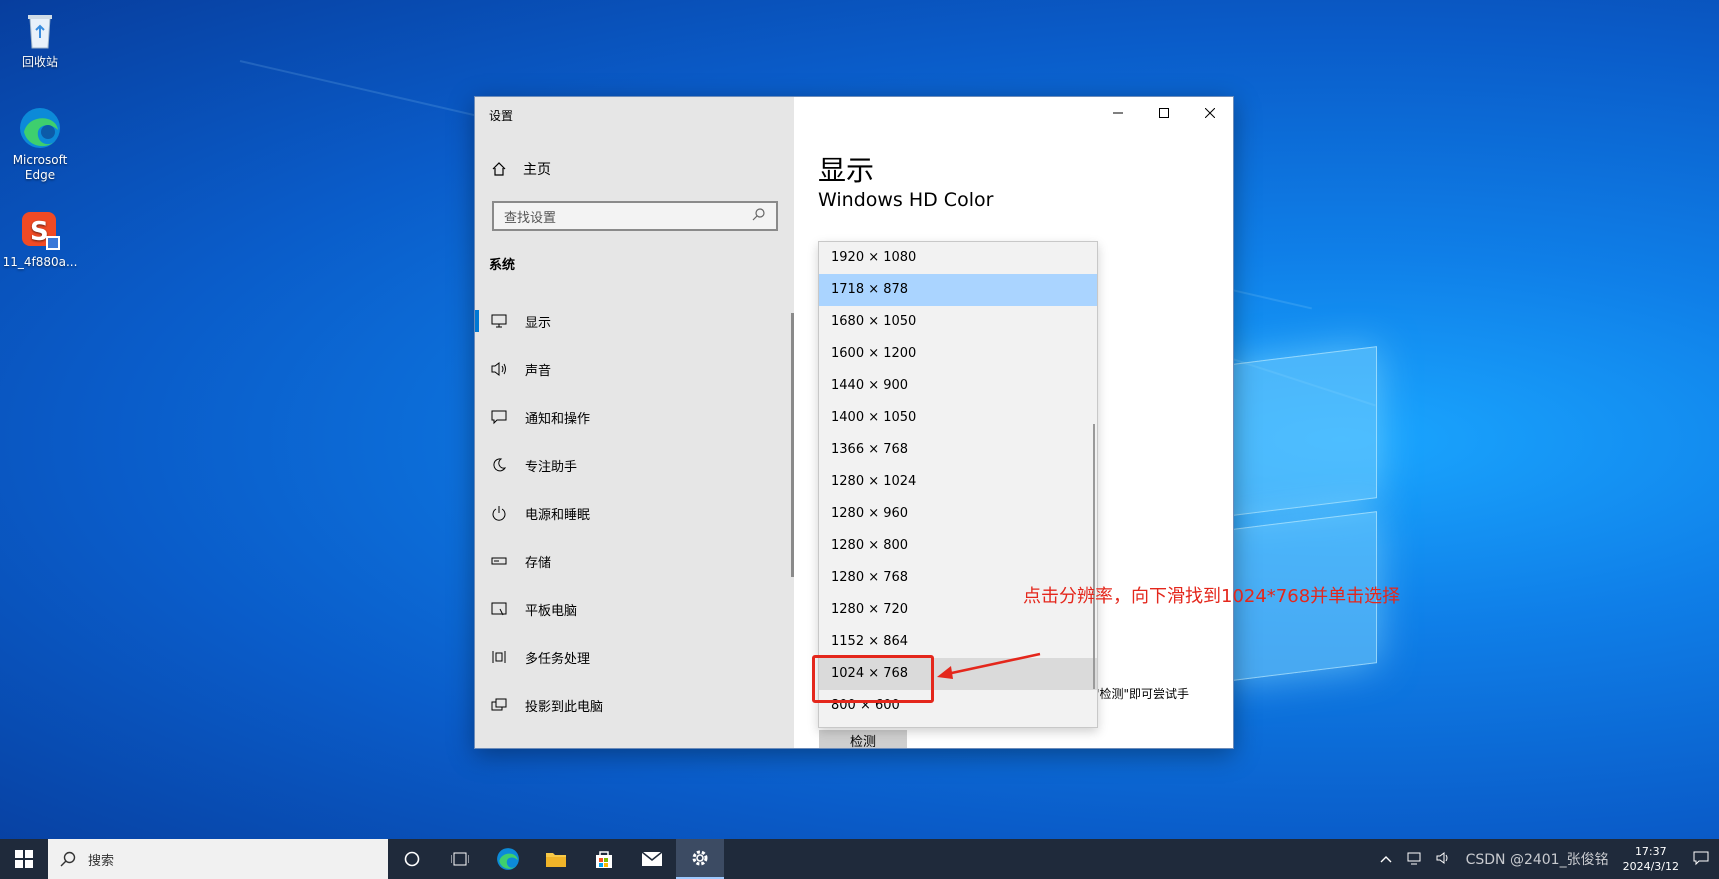  What do you see at coordinates (499, 513) in the screenshot?
I see `power-icon` at bounding box center [499, 513].